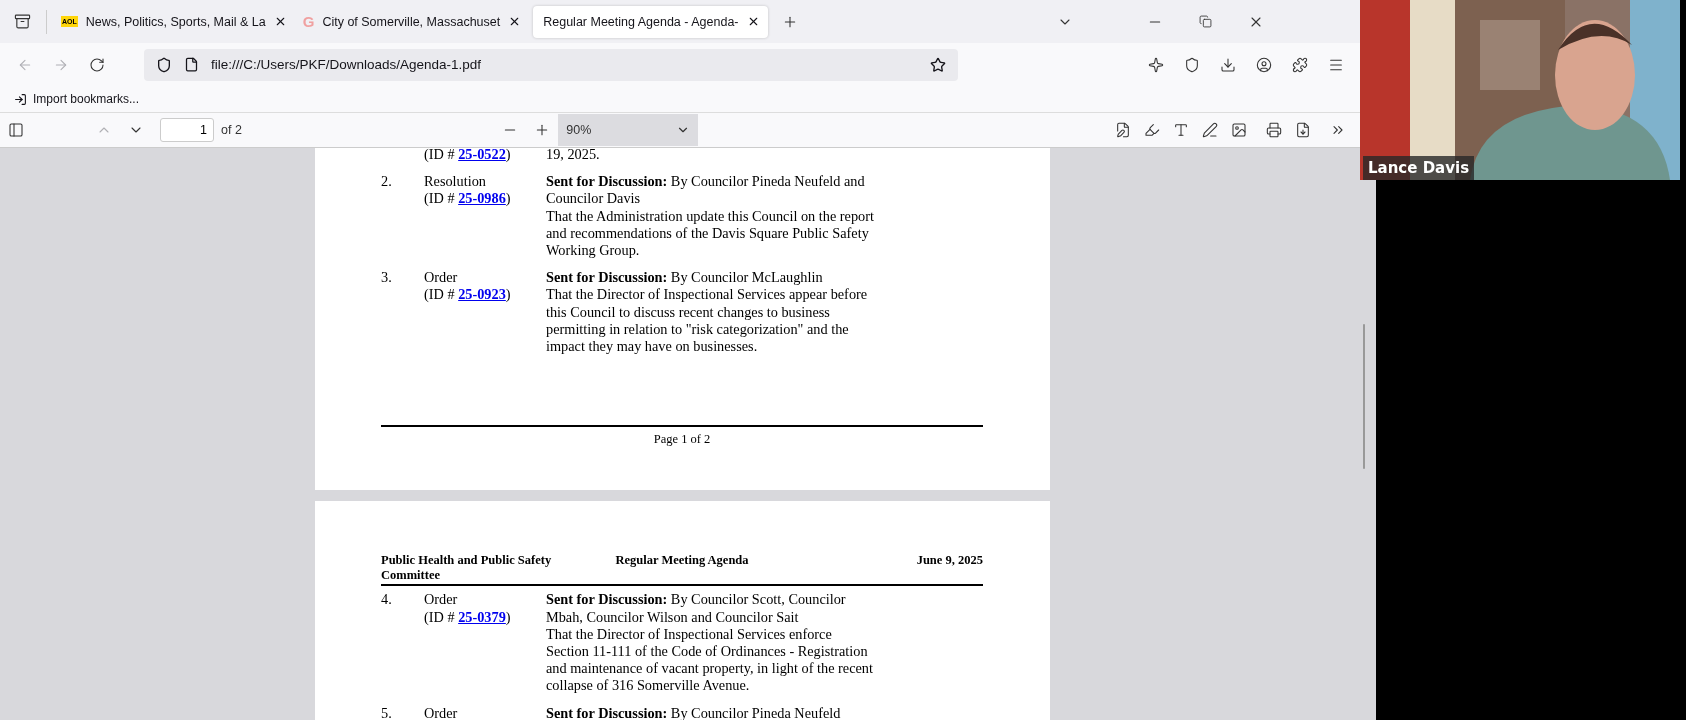  I want to click on item-number: 5., so click(386, 712).